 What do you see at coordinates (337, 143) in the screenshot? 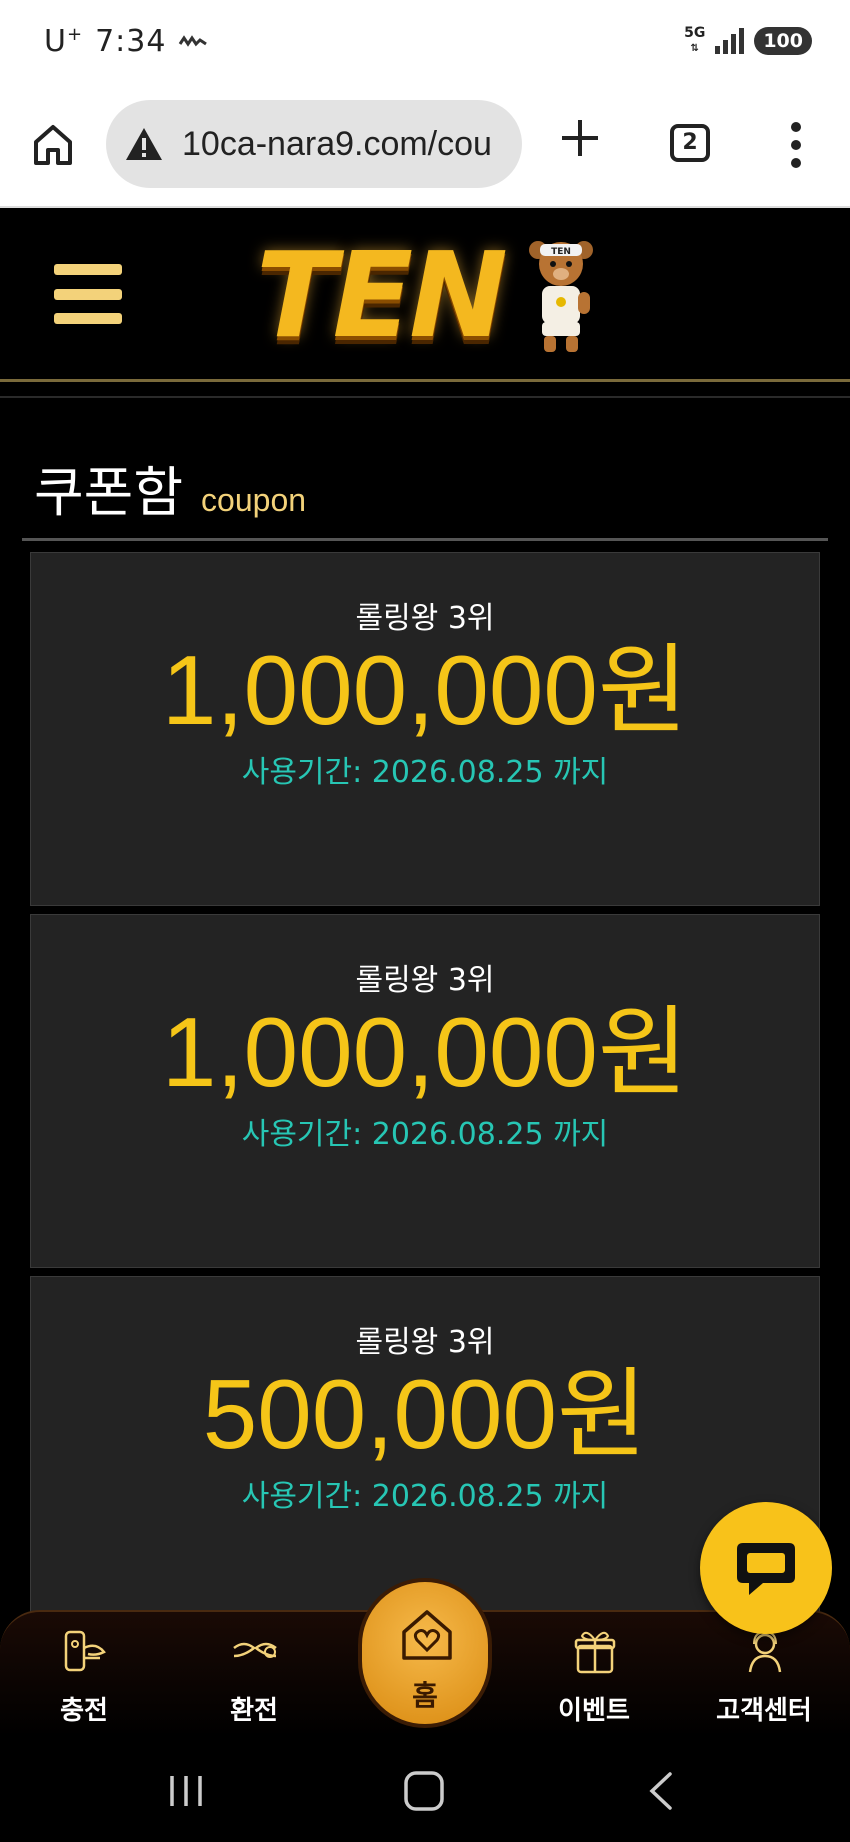
I see `url-text: 10ca-nara9.com/cou` at bounding box center [337, 143].